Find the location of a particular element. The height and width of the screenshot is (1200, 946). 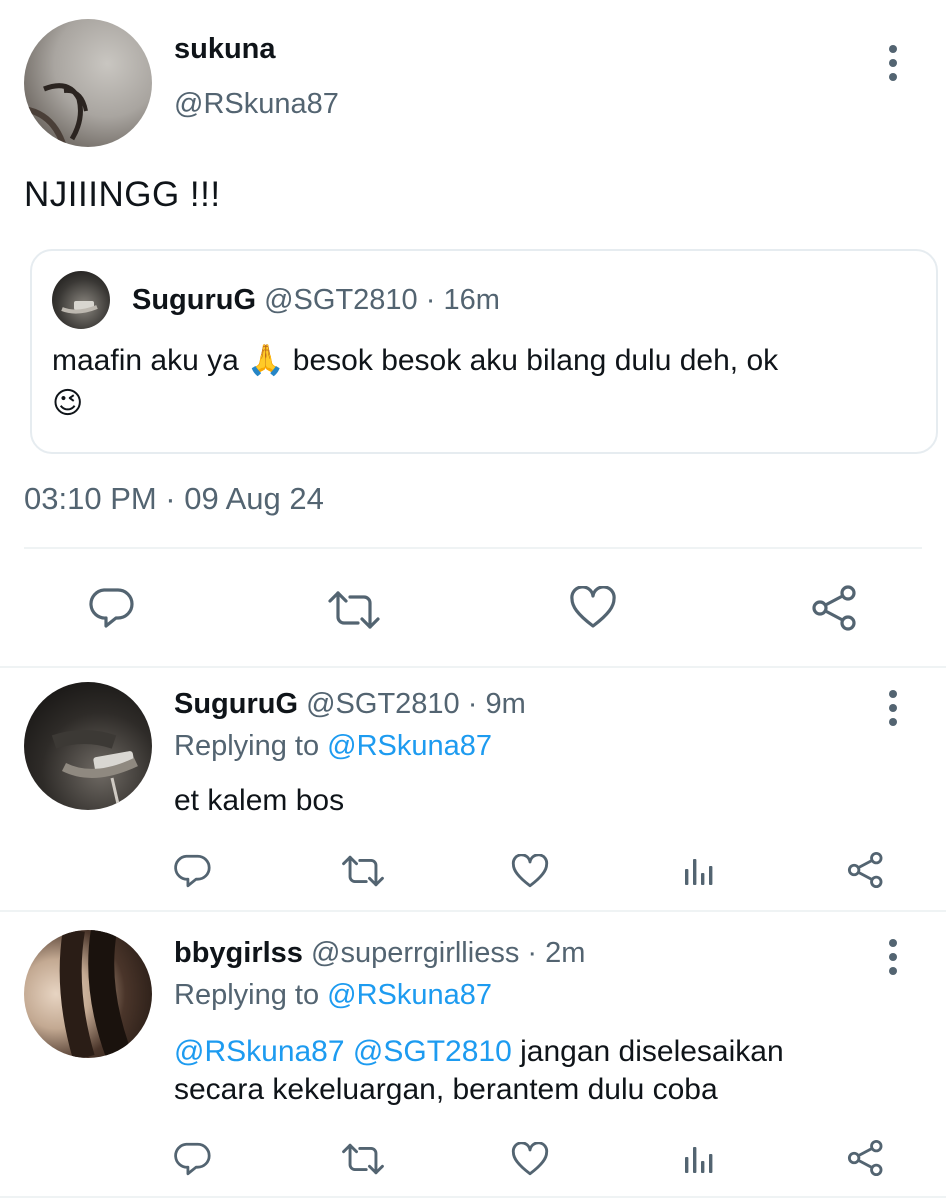

quoted-age: · 16m is located at coordinates (462, 300).